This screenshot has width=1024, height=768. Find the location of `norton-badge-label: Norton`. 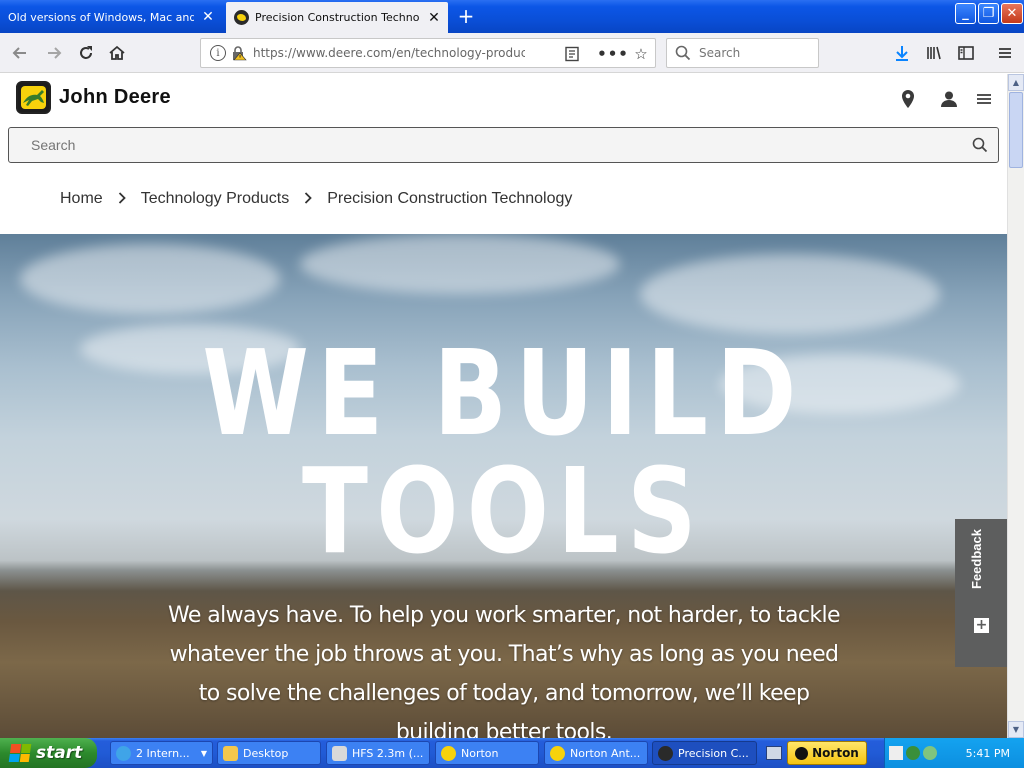

norton-badge-label: Norton is located at coordinates (835, 753).